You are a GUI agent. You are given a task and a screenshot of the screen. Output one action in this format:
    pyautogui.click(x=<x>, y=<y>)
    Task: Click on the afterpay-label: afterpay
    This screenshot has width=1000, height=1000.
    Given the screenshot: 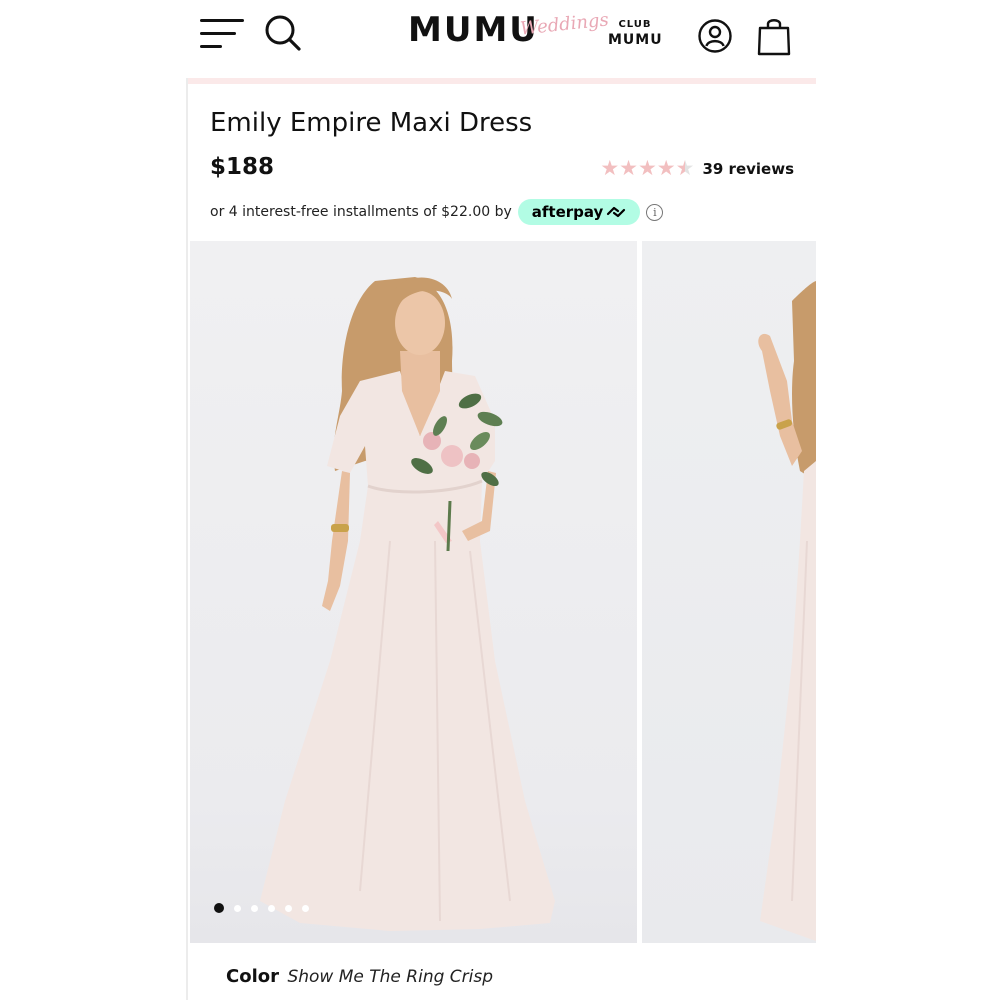 What is the action you would take?
    pyautogui.click(x=567, y=212)
    